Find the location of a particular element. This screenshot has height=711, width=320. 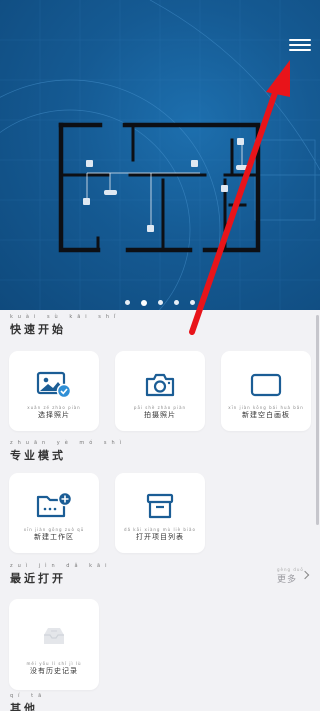

empty-history-card: méi yǒu lì shǐ jì lù 没有历史记录 is located at coordinates (54, 644).